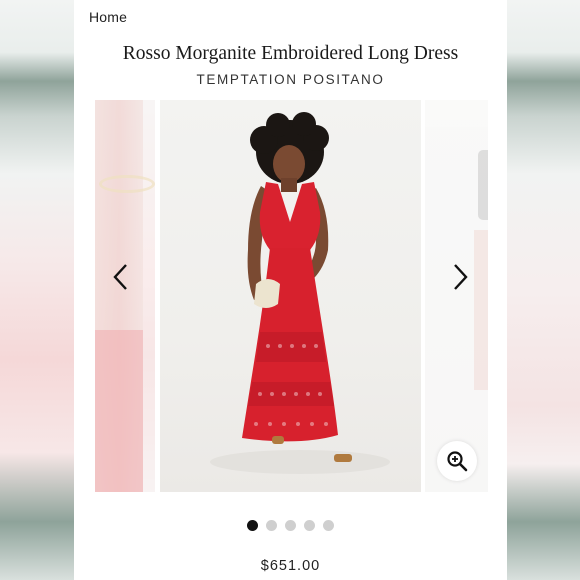 This screenshot has height=580, width=580. What do you see at coordinates (290, 566) in the screenshot?
I see `product-price: $651.00` at bounding box center [290, 566].